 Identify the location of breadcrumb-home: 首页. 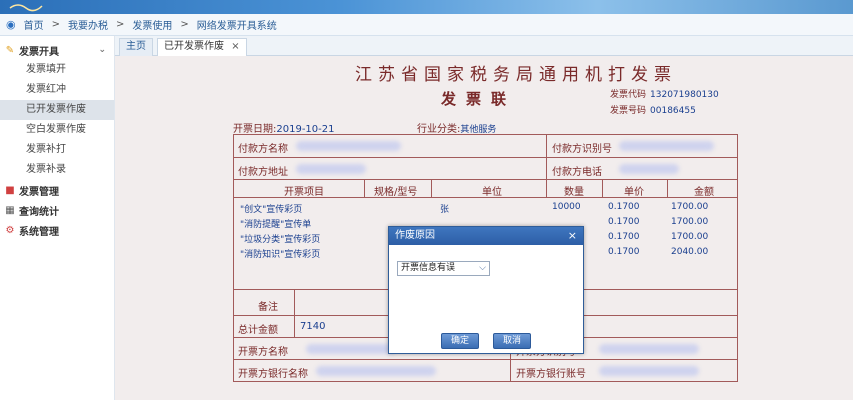
(34, 24).